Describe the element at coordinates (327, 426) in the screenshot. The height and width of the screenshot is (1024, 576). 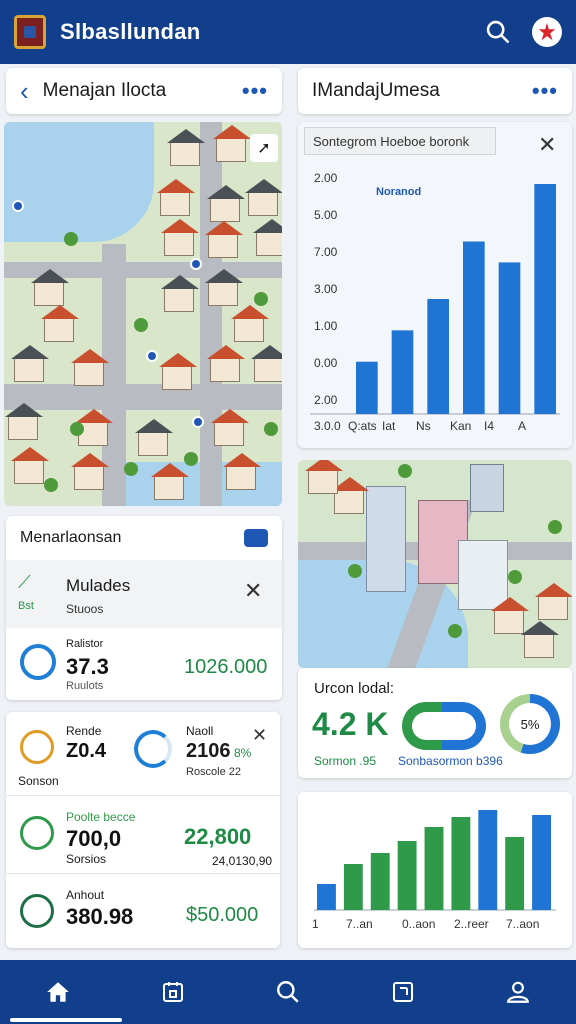
I see `x-tick-label: 3.0.0` at that location.